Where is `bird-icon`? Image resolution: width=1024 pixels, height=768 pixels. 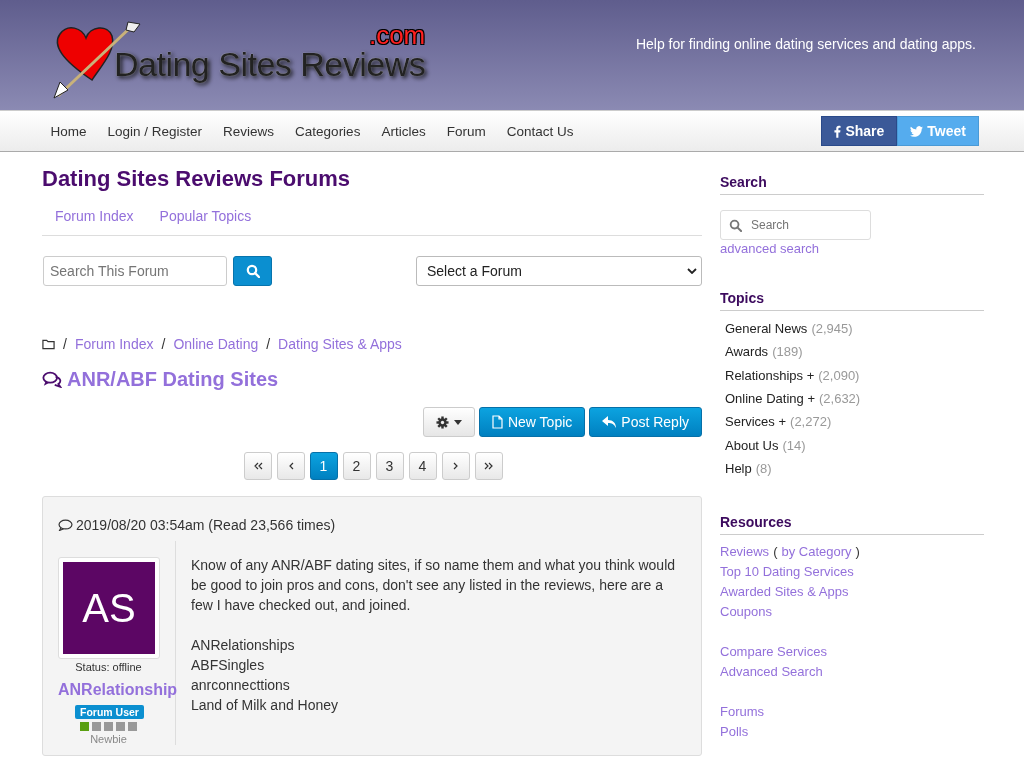 bird-icon is located at coordinates (917, 131).